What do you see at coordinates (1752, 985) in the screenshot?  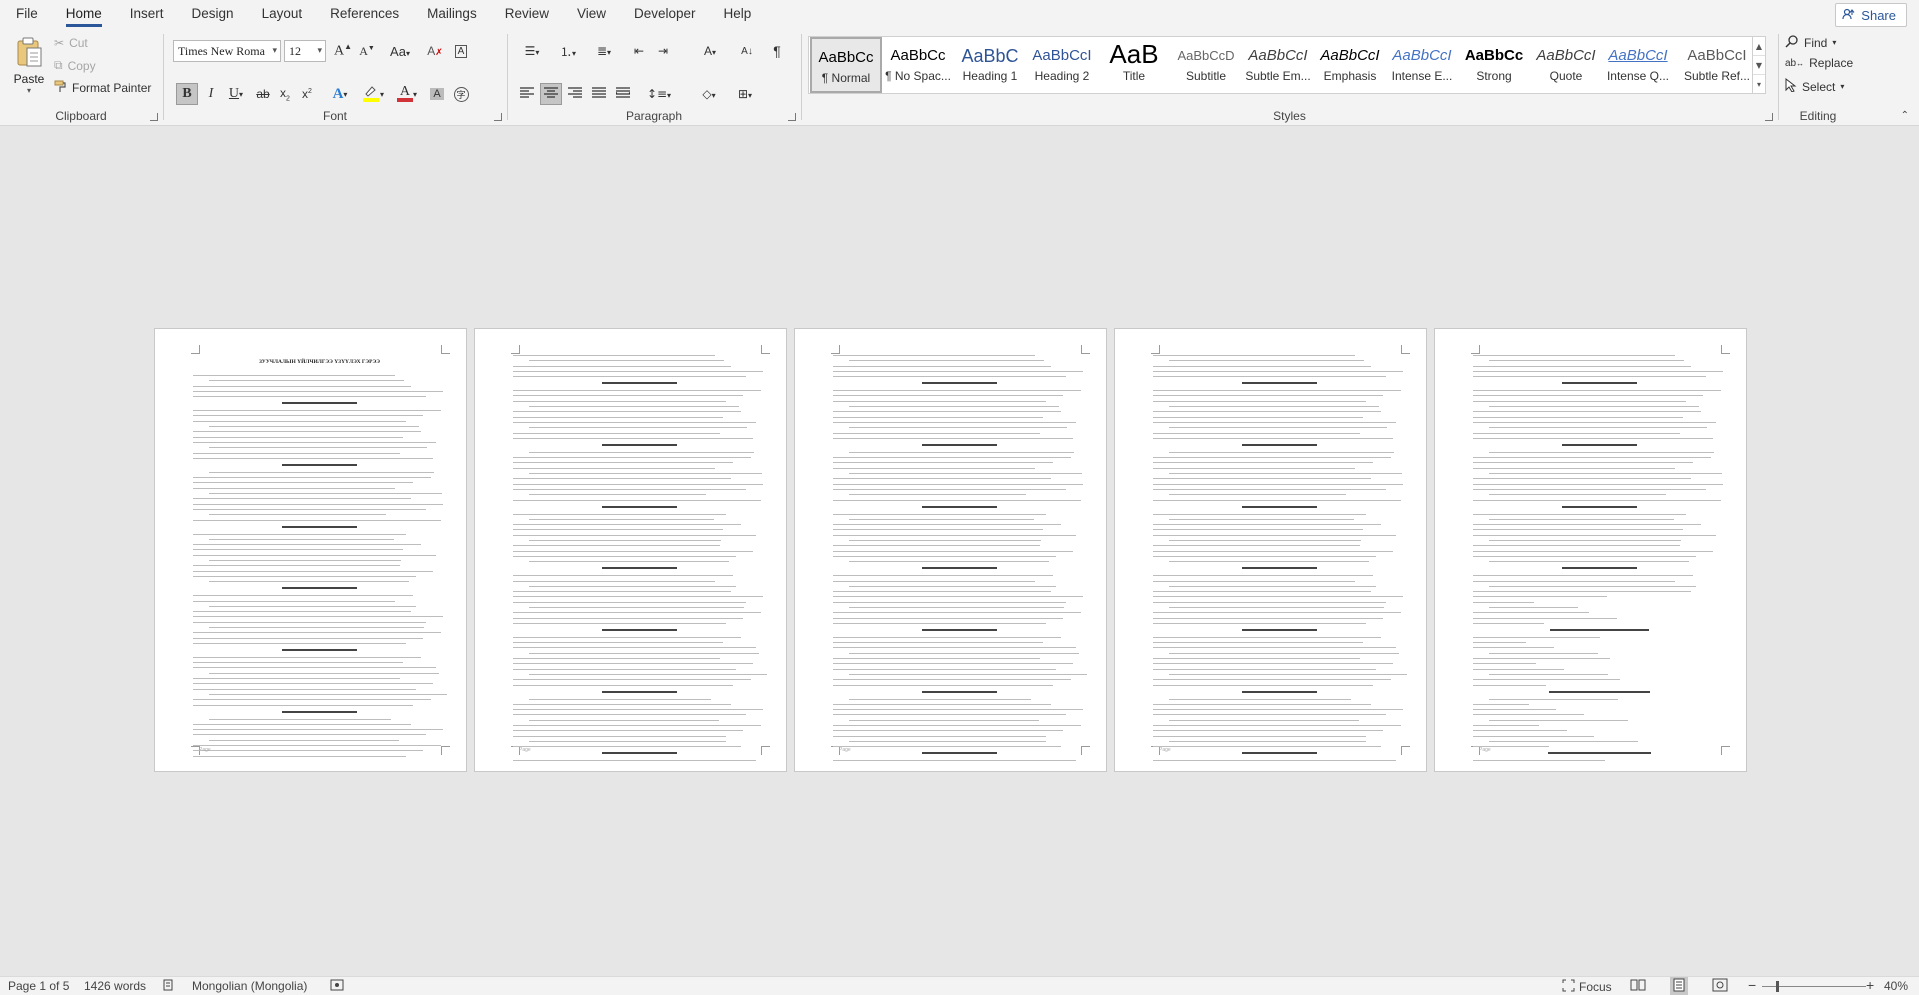 I see `zoom-out-button: −` at bounding box center [1752, 985].